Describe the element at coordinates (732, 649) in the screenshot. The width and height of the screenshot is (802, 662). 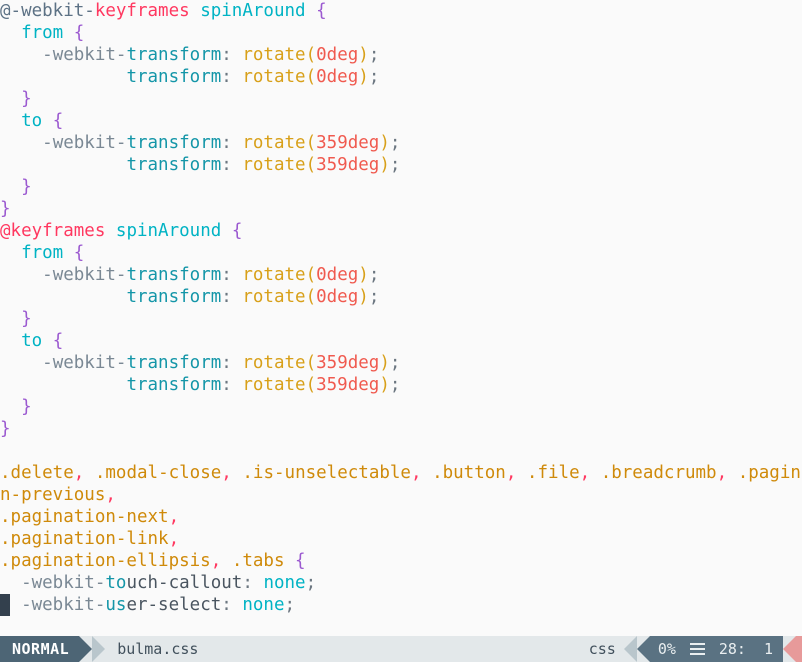
I see `line-number-label: 28:` at that location.